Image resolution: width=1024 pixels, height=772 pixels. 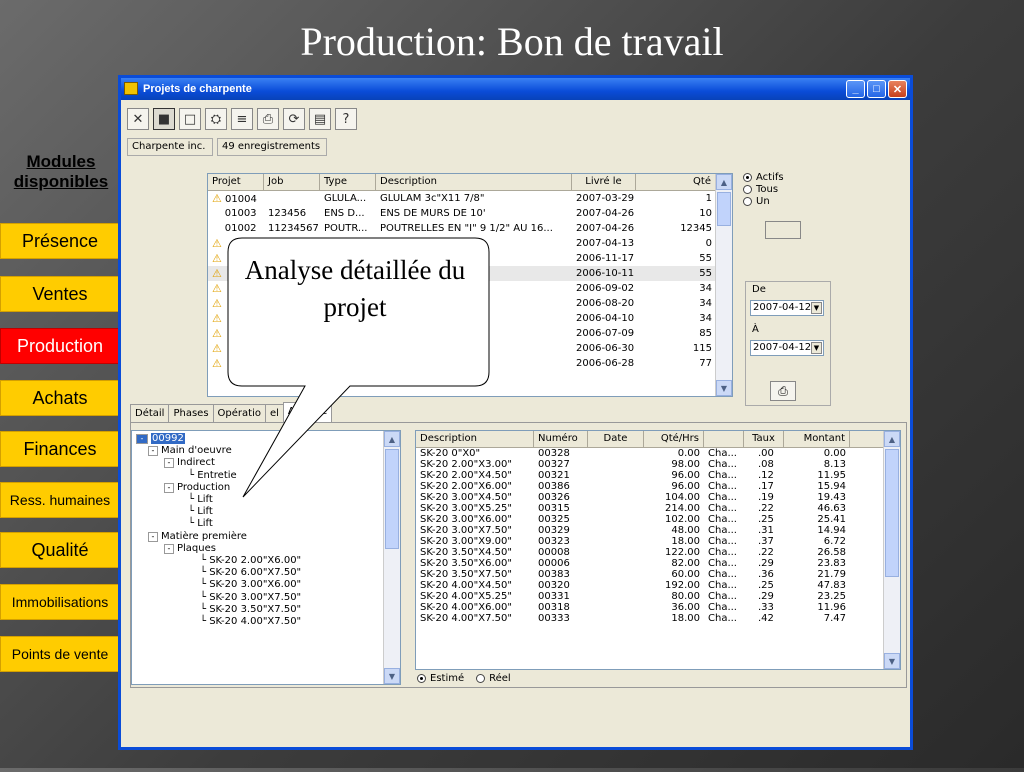 What do you see at coordinates (763, 177) in the screenshot?
I see `filter-option-actifs: Actifs` at bounding box center [763, 177].